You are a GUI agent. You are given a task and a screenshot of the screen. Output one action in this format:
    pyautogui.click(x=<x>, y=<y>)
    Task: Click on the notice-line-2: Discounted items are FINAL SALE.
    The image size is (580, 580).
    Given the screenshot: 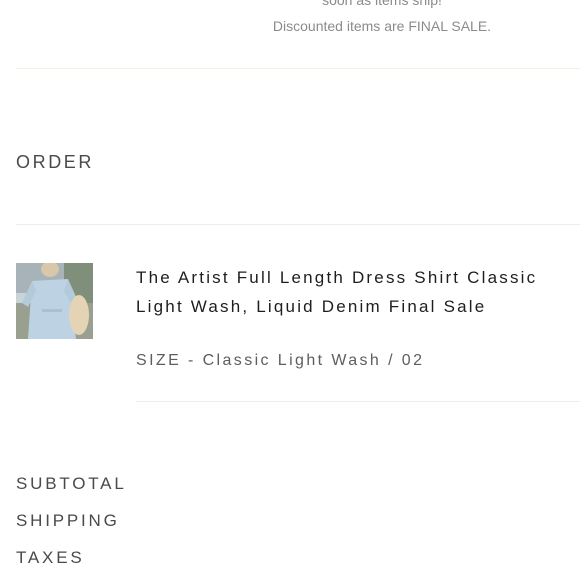 What is the action you would take?
    pyautogui.click(x=382, y=26)
    